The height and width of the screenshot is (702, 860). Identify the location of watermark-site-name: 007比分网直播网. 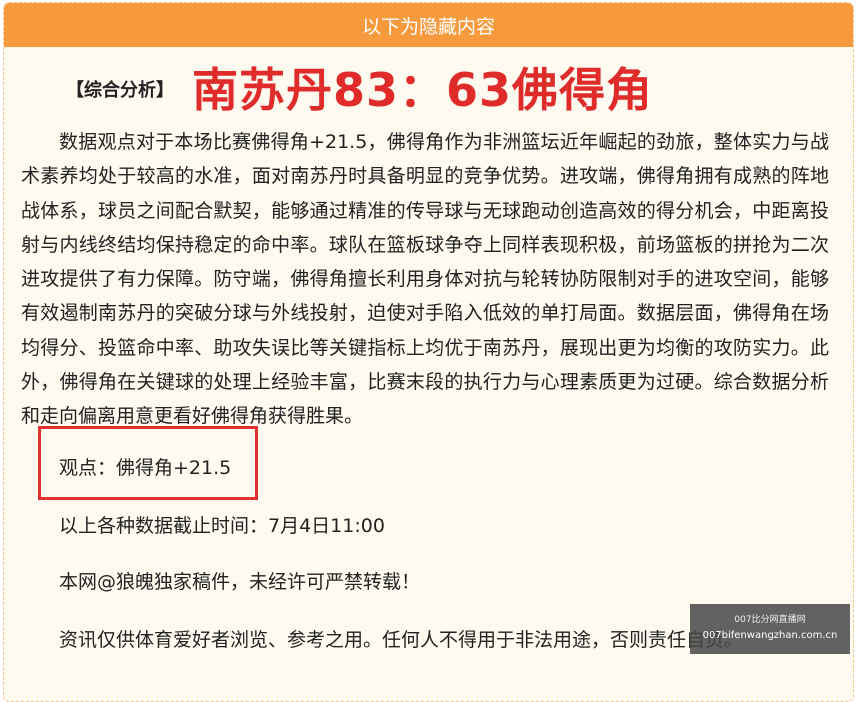
(770, 620).